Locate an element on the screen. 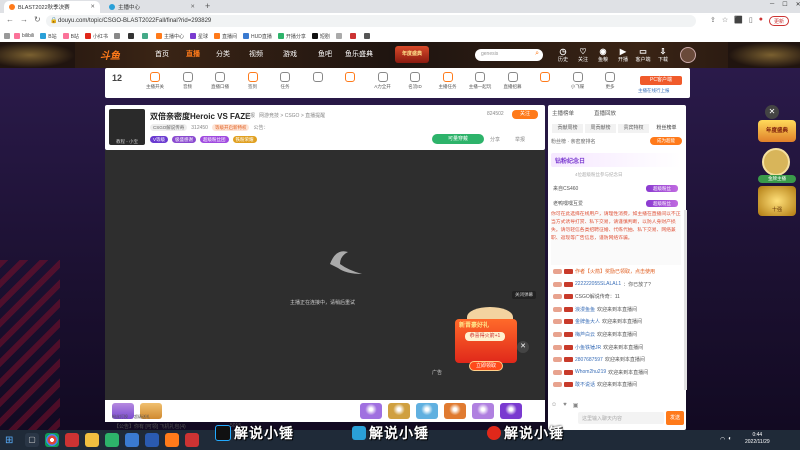 This screenshot has width=800, height=450. report-online-link: 主播在线行上报 is located at coordinates (654, 91).